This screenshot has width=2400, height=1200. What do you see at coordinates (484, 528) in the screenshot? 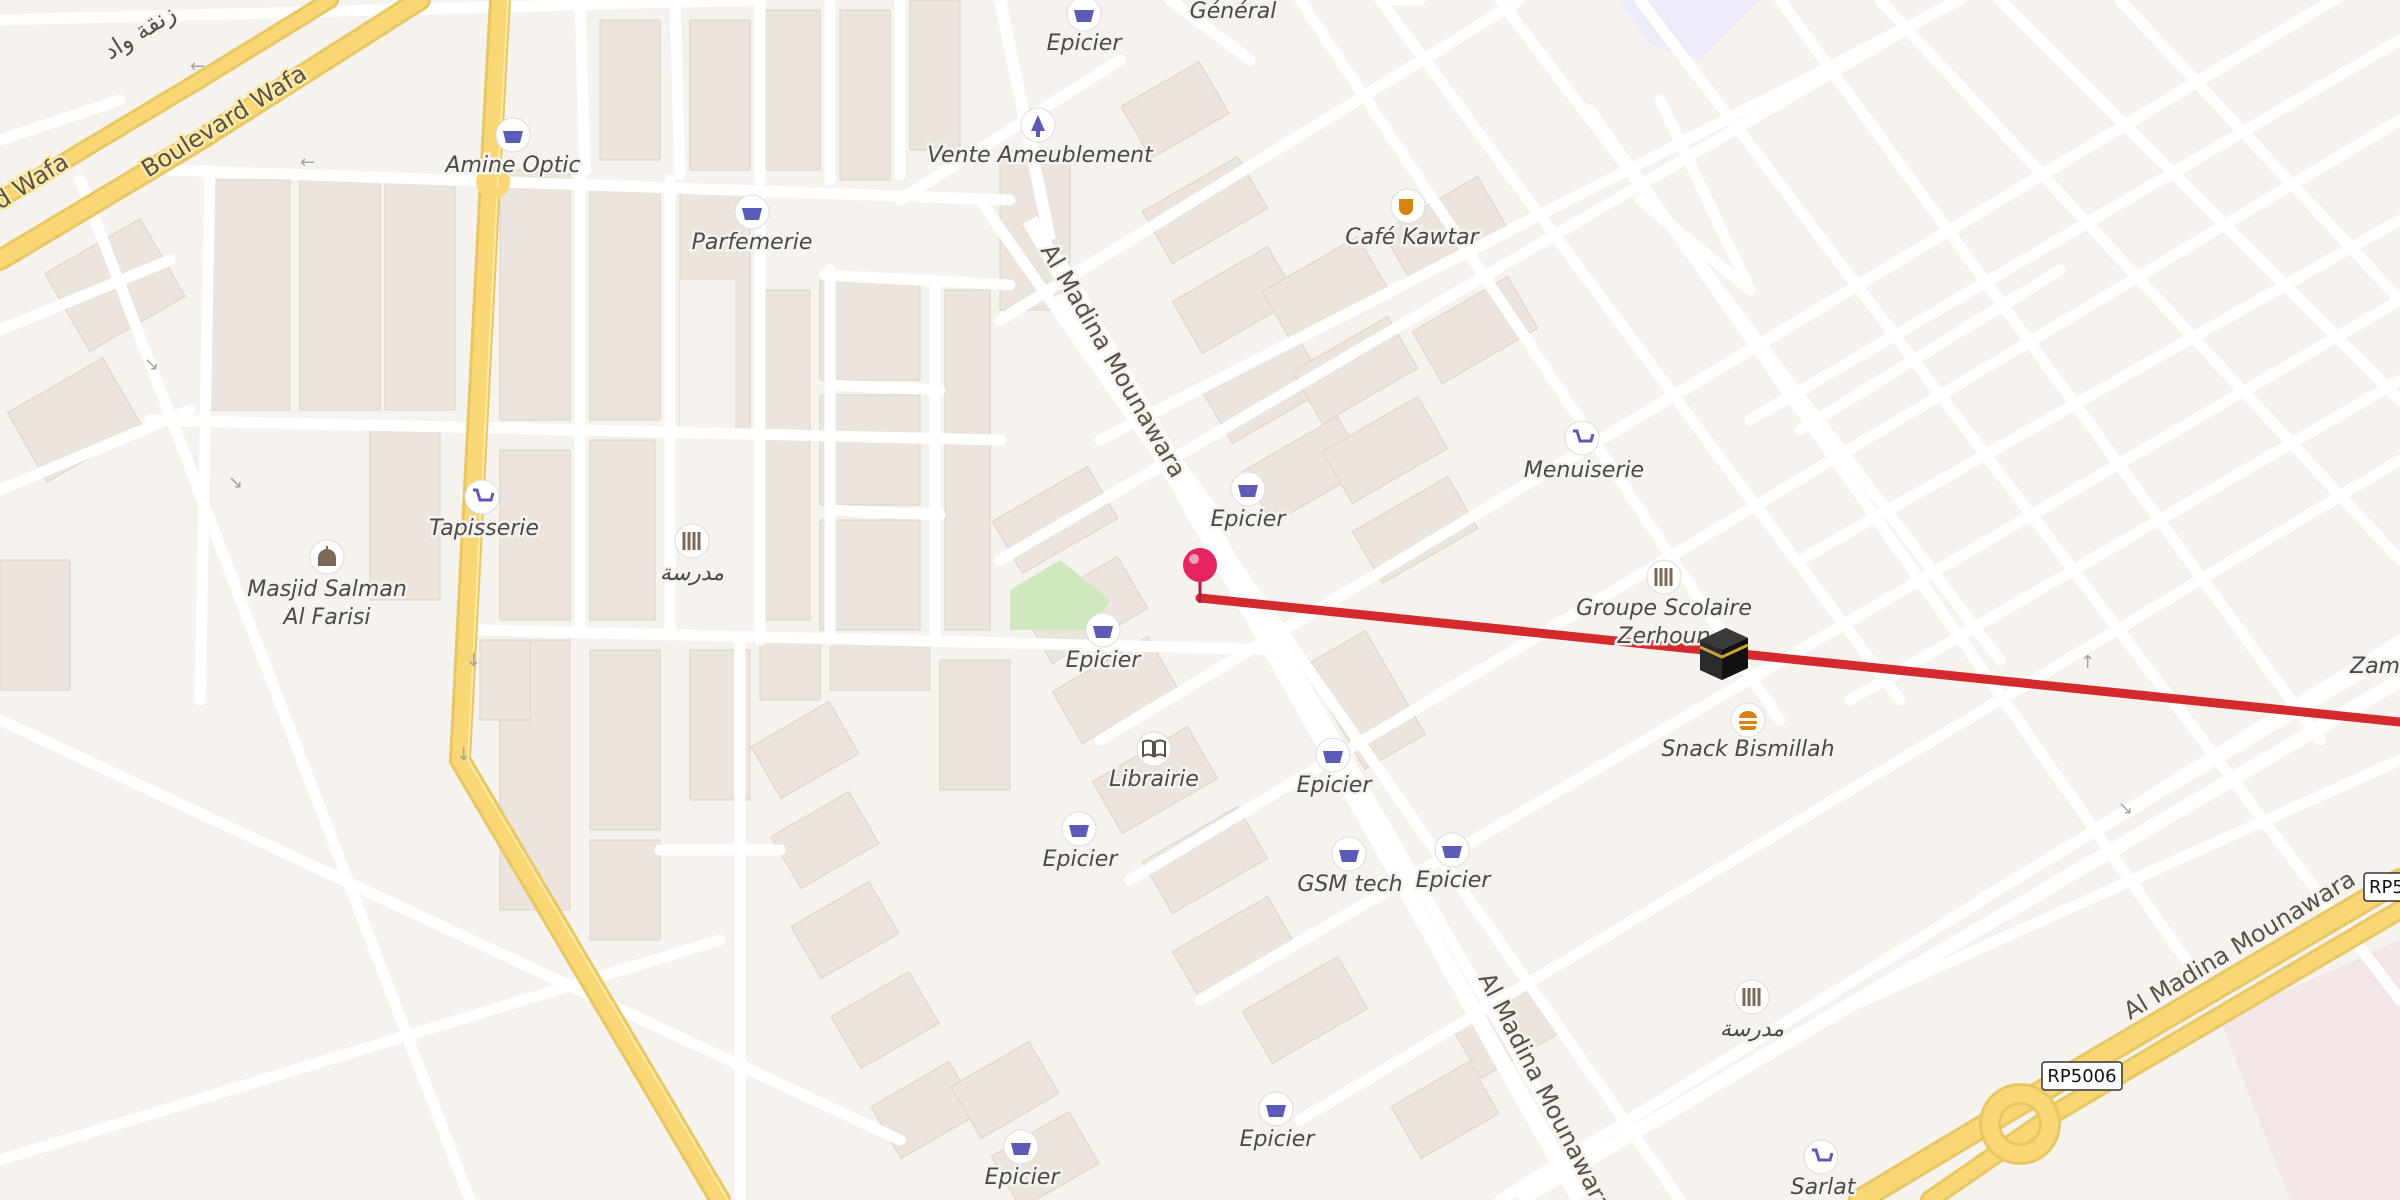
I see `svg-text: Tapisserie` at bounding box center [484, 528].